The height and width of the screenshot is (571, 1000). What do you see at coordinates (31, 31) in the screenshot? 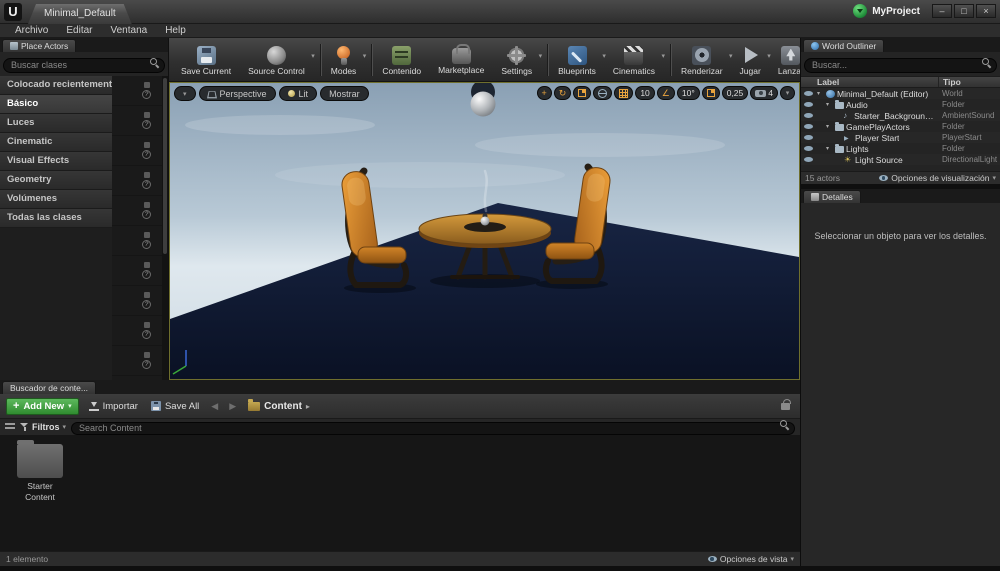
I see `menu-item: Archivo` at bounding box center [31, 31].